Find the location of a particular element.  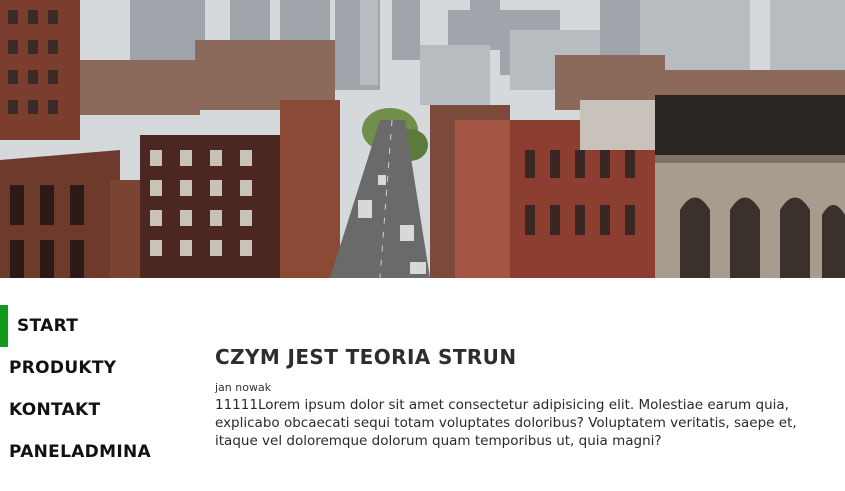

article-title: CZYM JEST TEORIA STRUN is located at coordinates (366, 357).